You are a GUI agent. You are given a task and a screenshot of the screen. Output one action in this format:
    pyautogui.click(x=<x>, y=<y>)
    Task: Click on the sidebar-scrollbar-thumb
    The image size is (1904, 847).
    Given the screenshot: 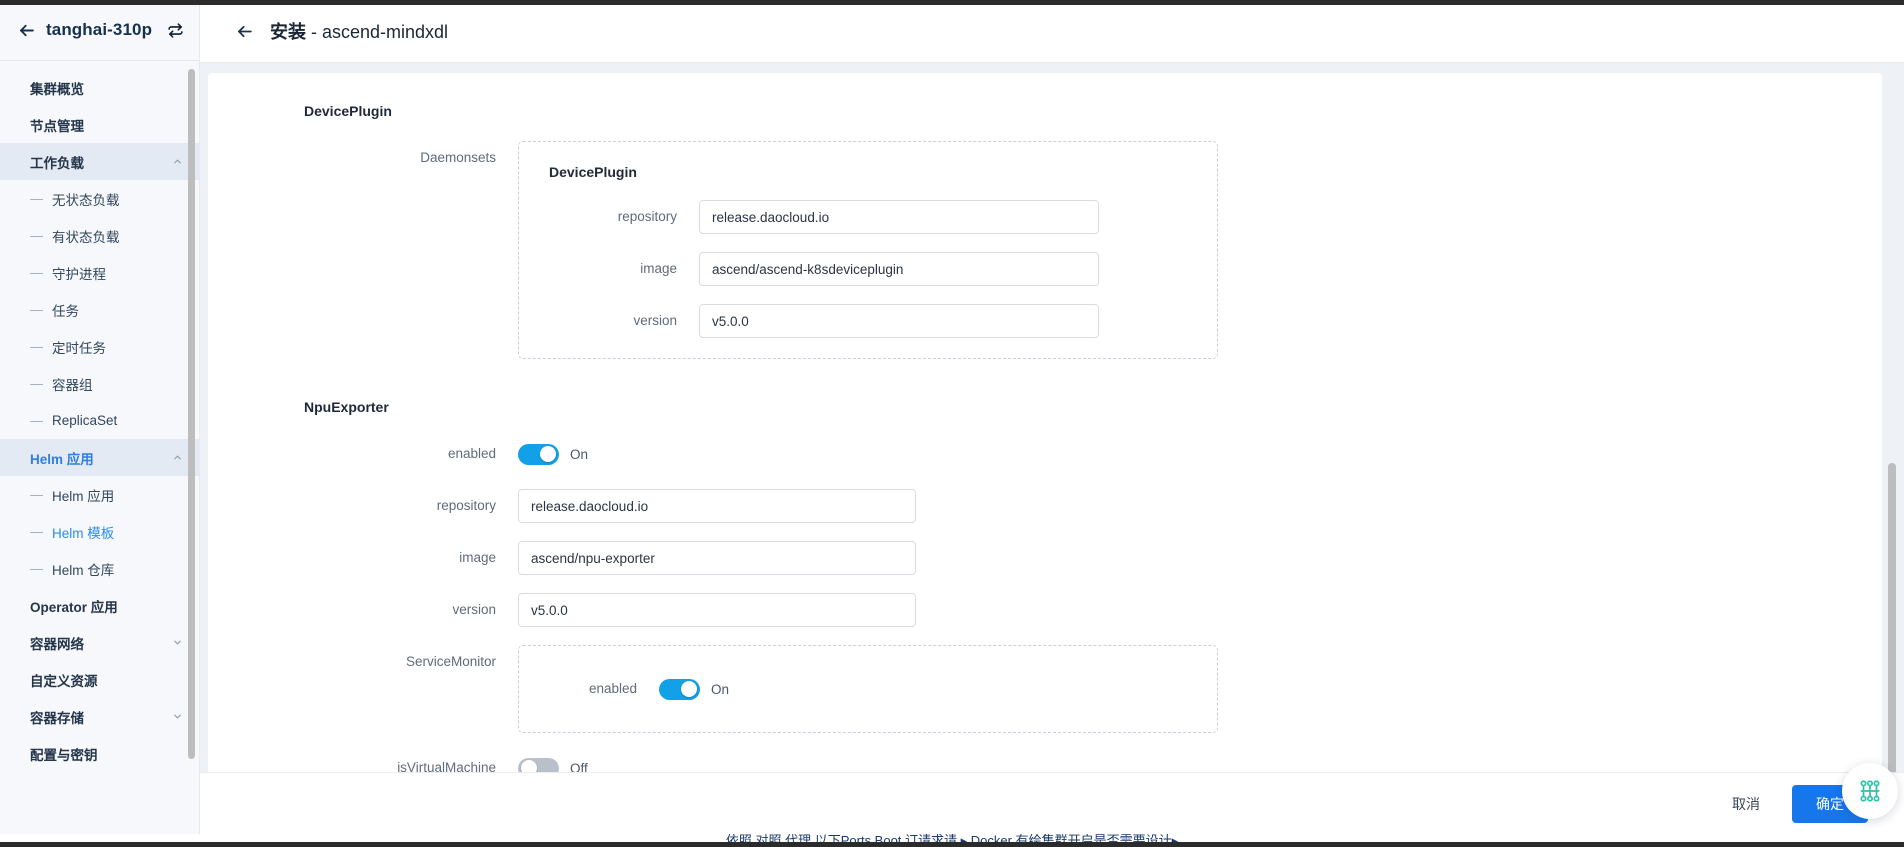 What is the action you would take?
    pyautogui.click(x=191, y=414)
    